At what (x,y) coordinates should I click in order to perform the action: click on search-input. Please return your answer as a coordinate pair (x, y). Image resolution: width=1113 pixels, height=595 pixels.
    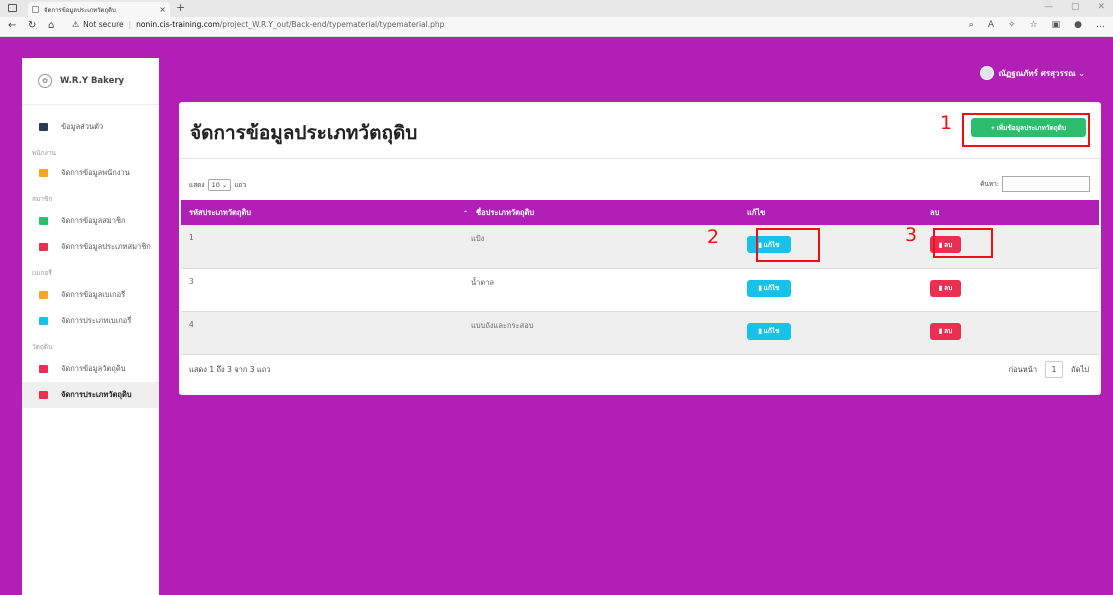
    Looking at the image, I should click on (1046, 184).